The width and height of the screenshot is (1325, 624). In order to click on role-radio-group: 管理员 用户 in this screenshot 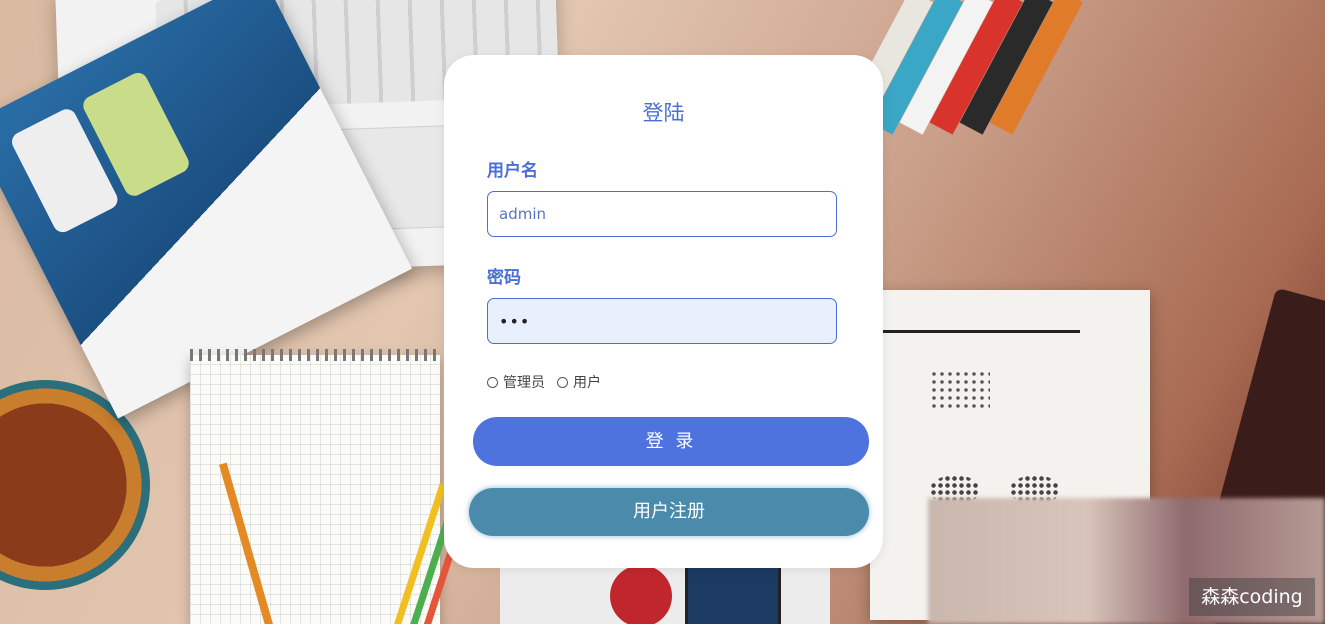, I will do `click(550, 382)`.